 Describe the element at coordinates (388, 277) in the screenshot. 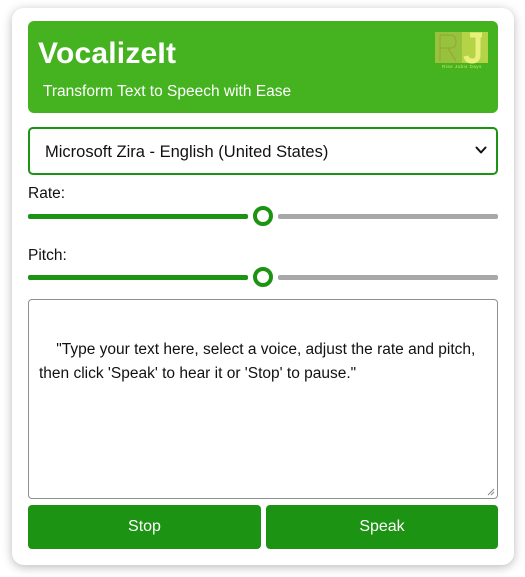

I see `pitch-slider-track` at that location.